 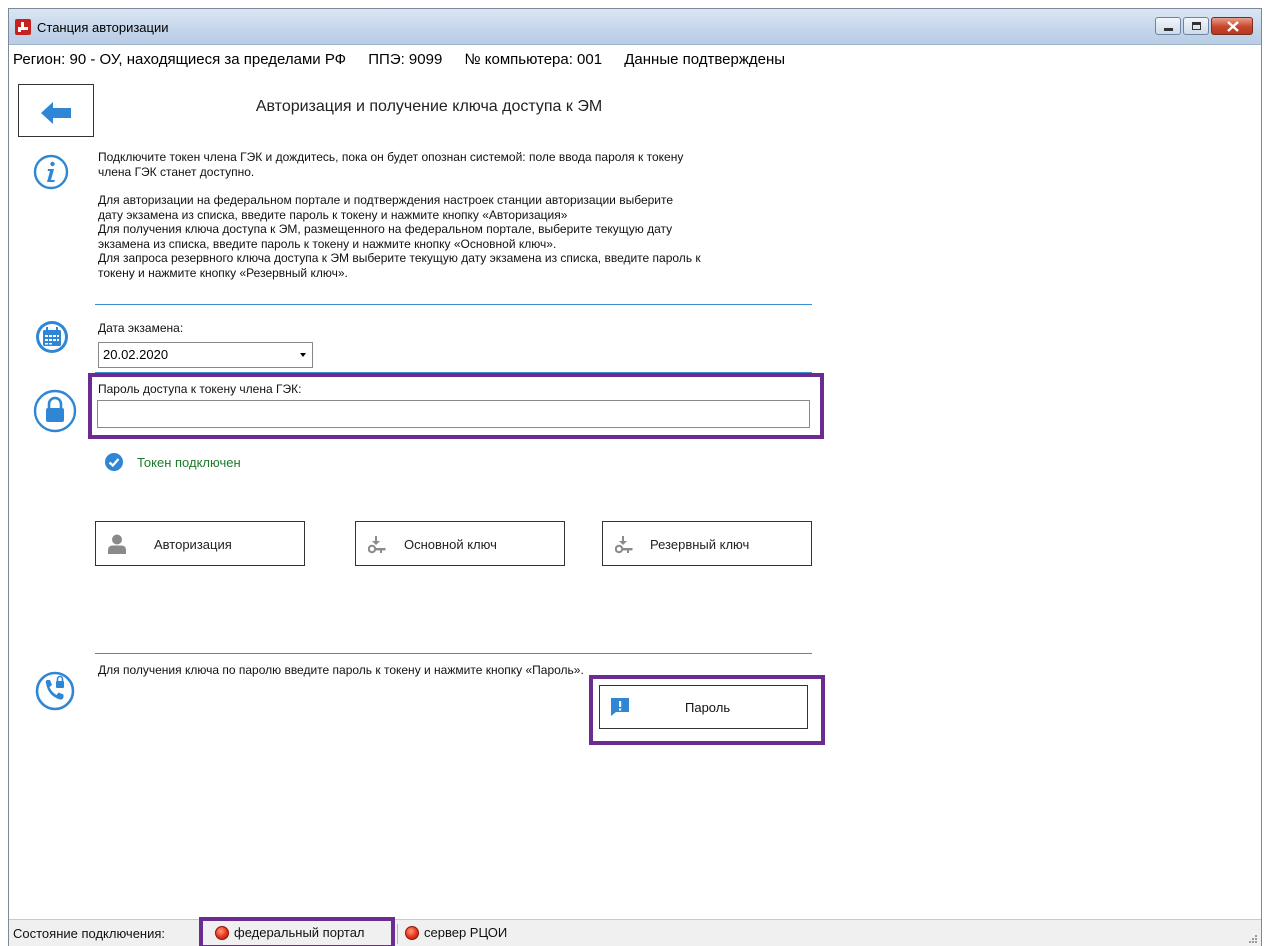 I want to click on chevron-down-icon, so click(x=303, y=355).